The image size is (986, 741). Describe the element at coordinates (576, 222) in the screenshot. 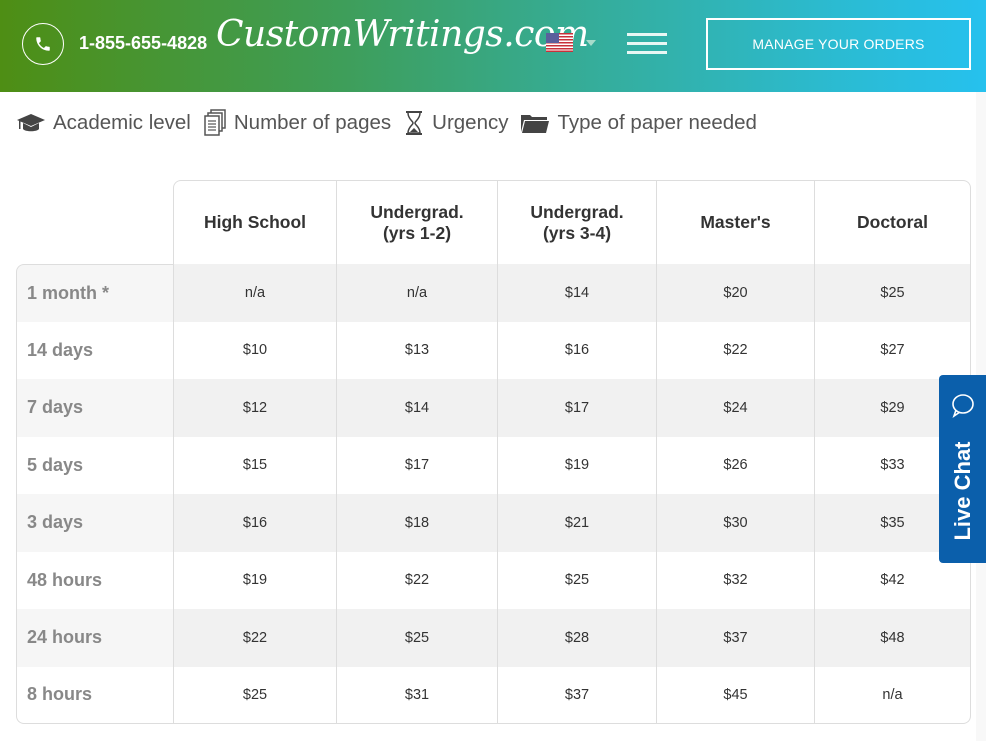

I see `column-header: Undergrad. (yrs 3-4)` at that location.